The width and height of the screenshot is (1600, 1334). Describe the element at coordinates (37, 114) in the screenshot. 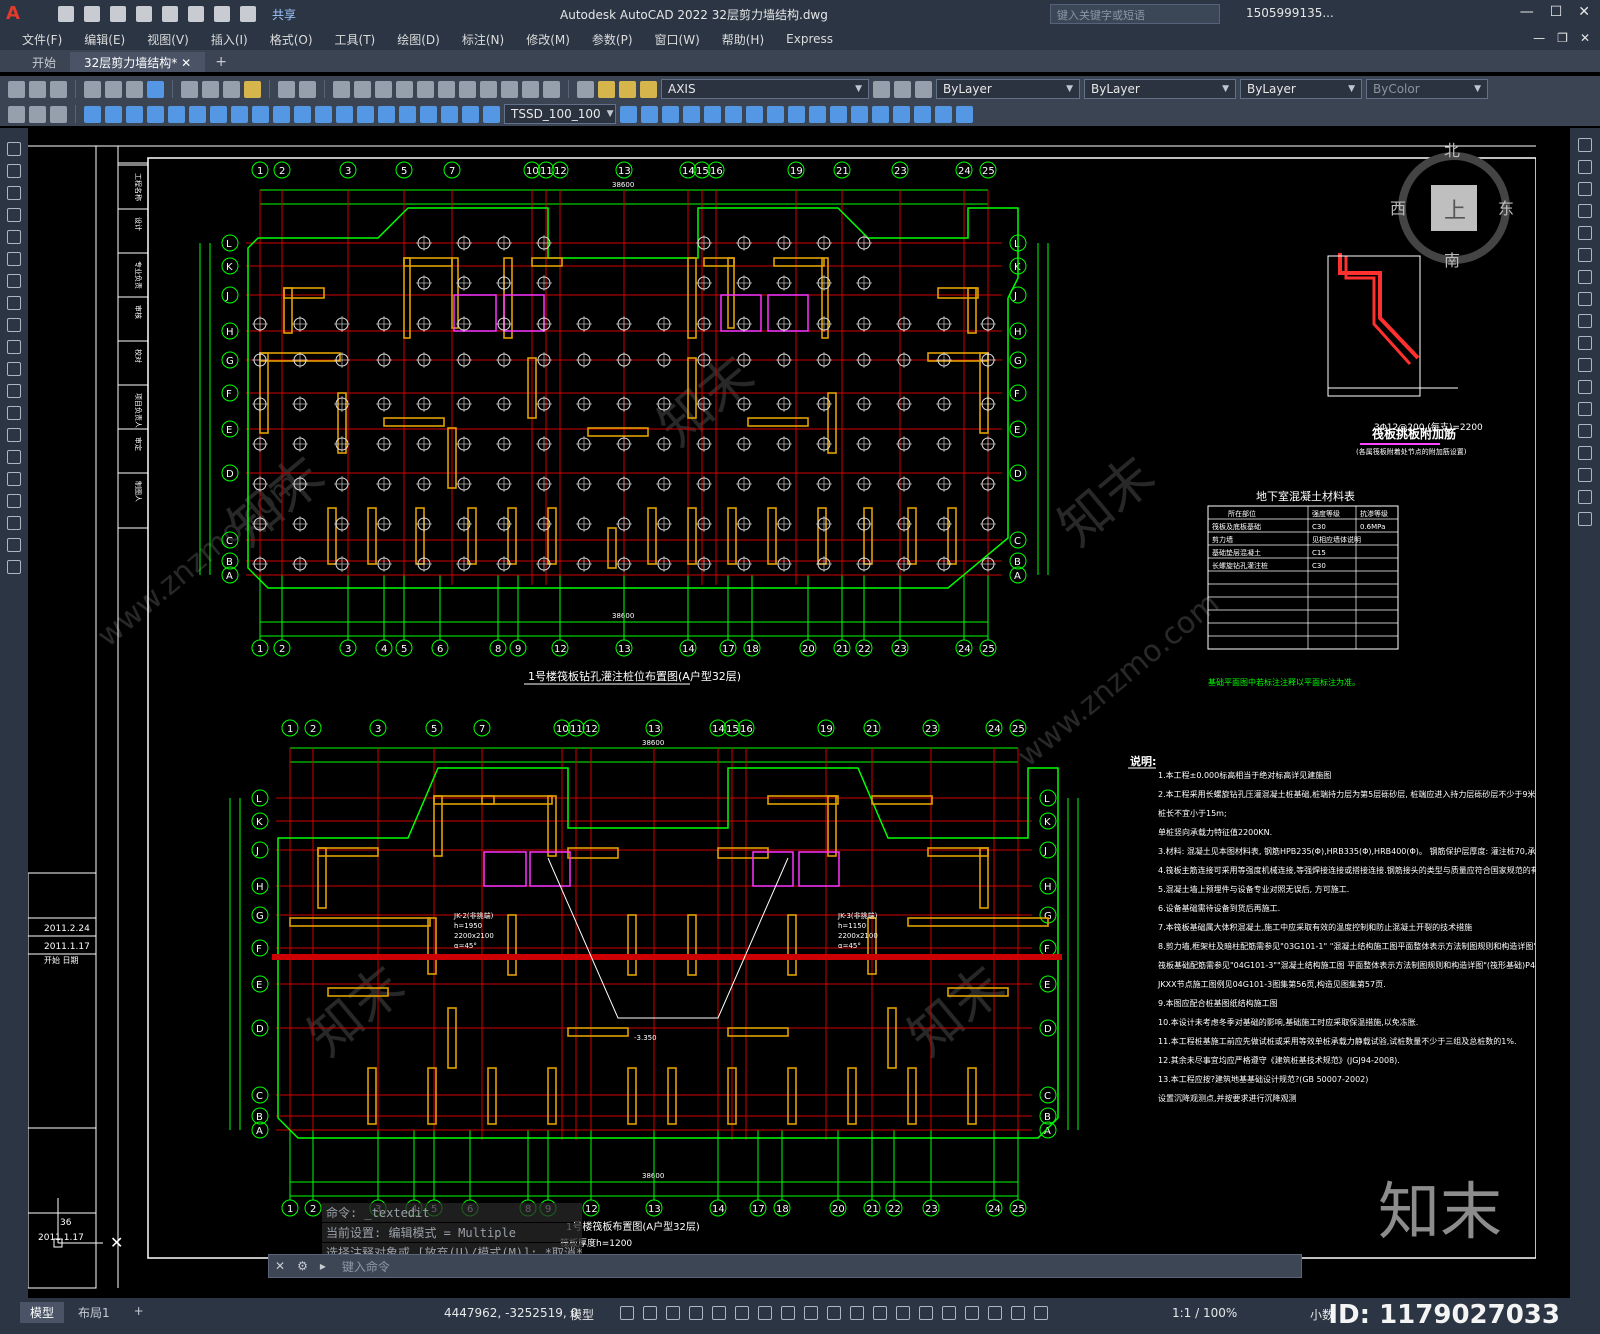

I see `block-icon` at that location.